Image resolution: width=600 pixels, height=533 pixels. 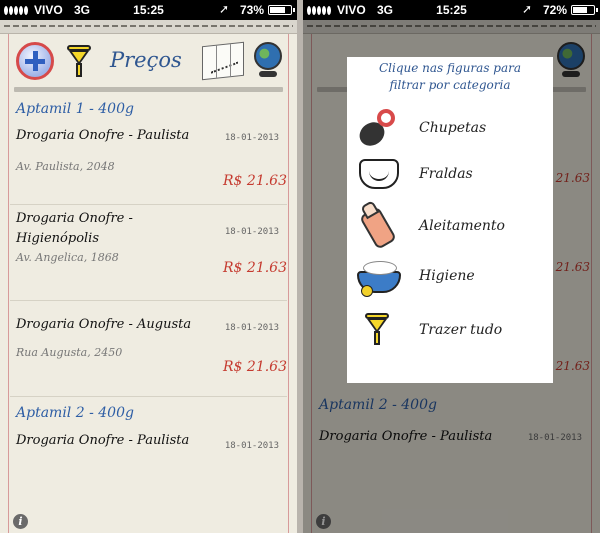 What do you see at coordinates (148, 447) in the screenshot?
I see `list-item: Drogaria Onofre - Paulista 18-01-2013` at bounding box center [148, 447].